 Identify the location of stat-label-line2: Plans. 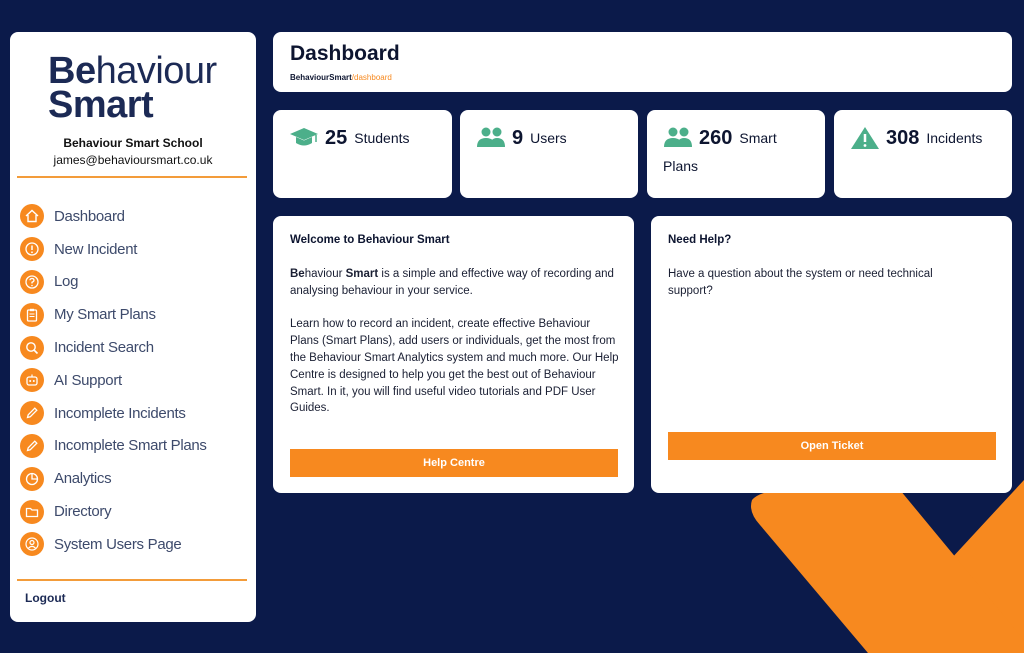
(681, 166).